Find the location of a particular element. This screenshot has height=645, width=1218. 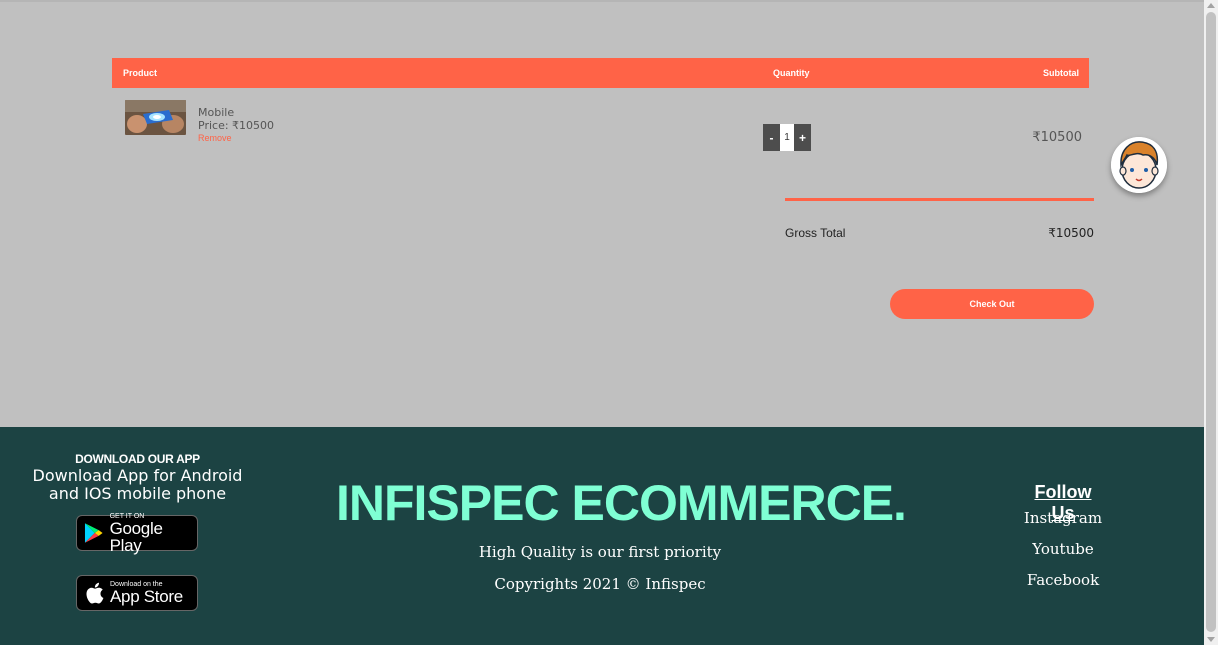

avatar-icon is located at coordinates (1139, 165).